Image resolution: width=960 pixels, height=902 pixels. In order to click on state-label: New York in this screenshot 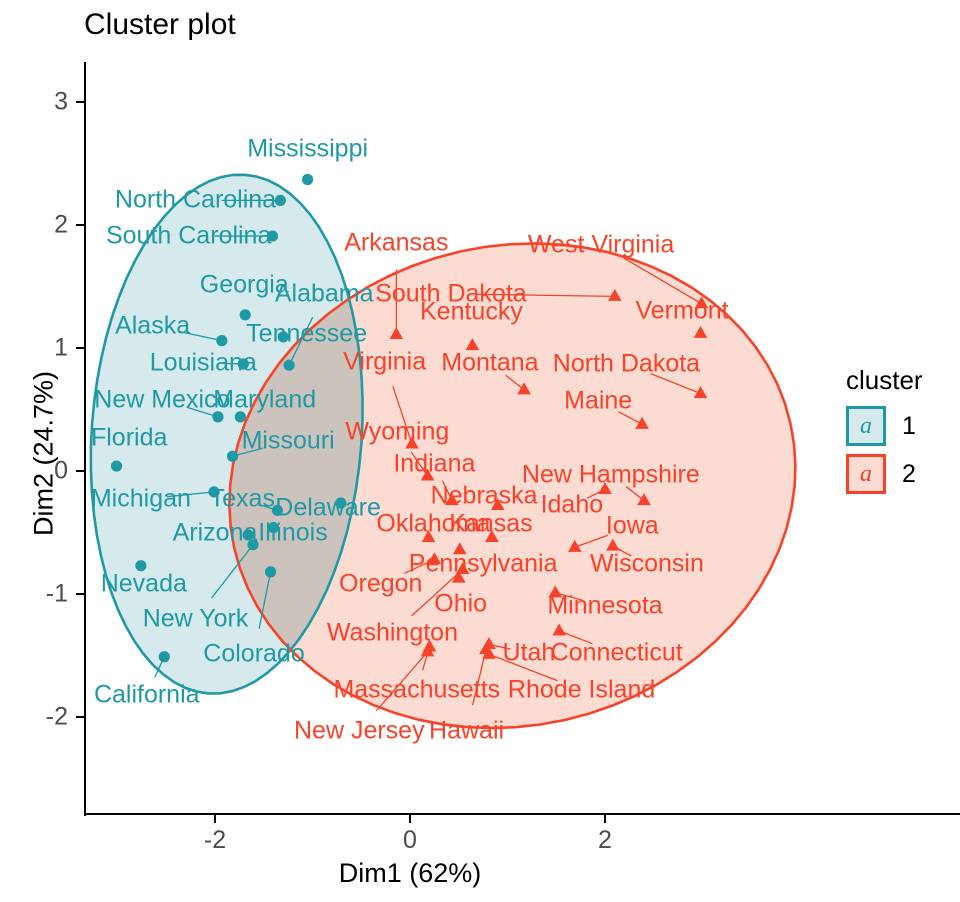, I will do `click(195, 618)`.